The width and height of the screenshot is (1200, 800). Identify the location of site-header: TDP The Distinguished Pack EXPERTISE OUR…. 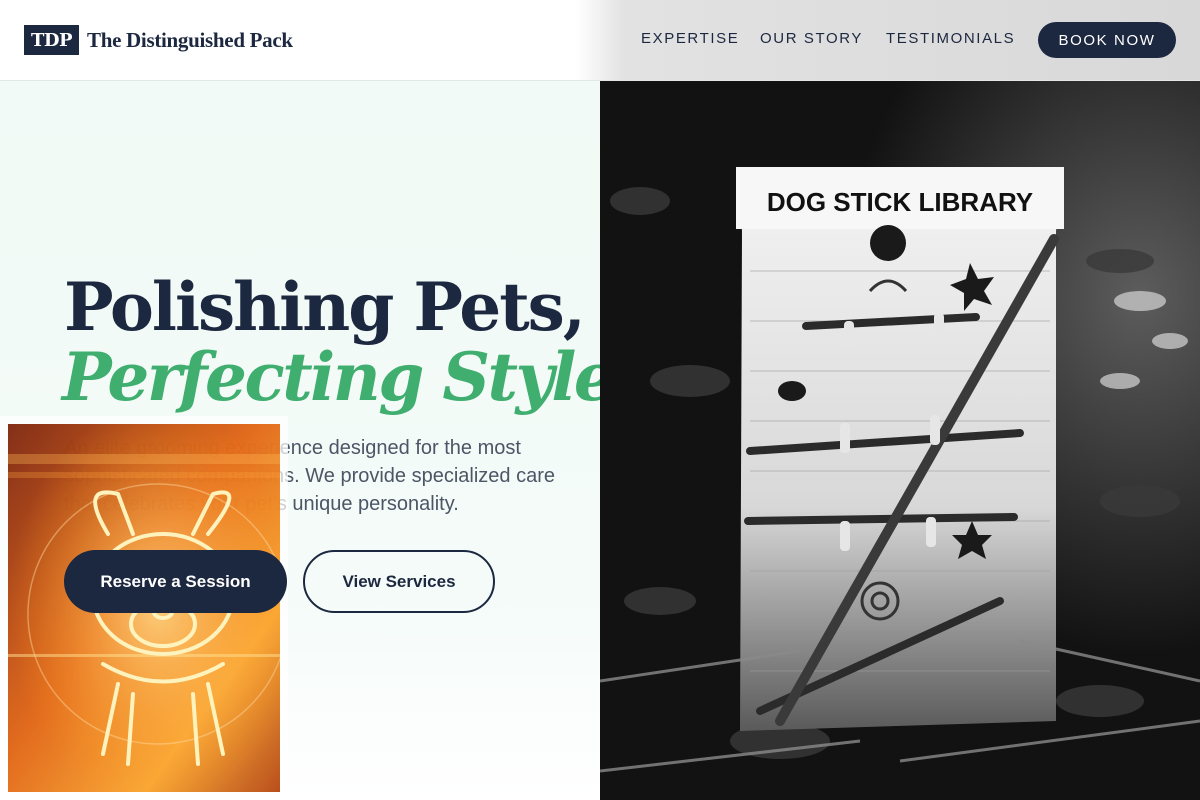
(600, 40).